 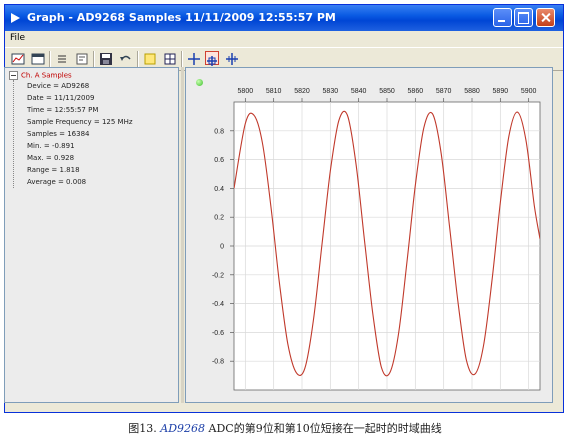 I want to click on tree-item-time: Time = 12:55:57 PM, so click(x=62, y=110).